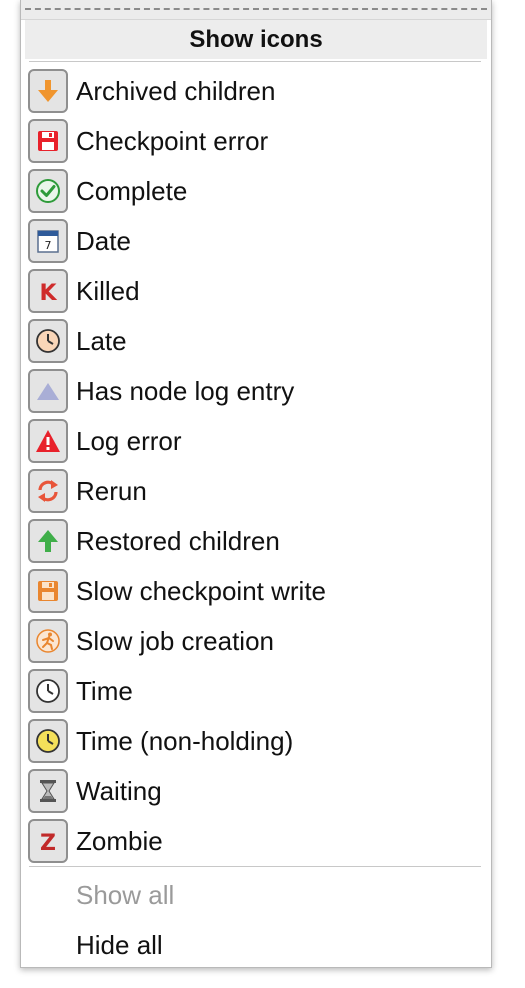 The height and width of the screenshot is (988, 525). Describe the element at coordinates (48, 491) in the screenshot. I see `rerun-icon` at that location.